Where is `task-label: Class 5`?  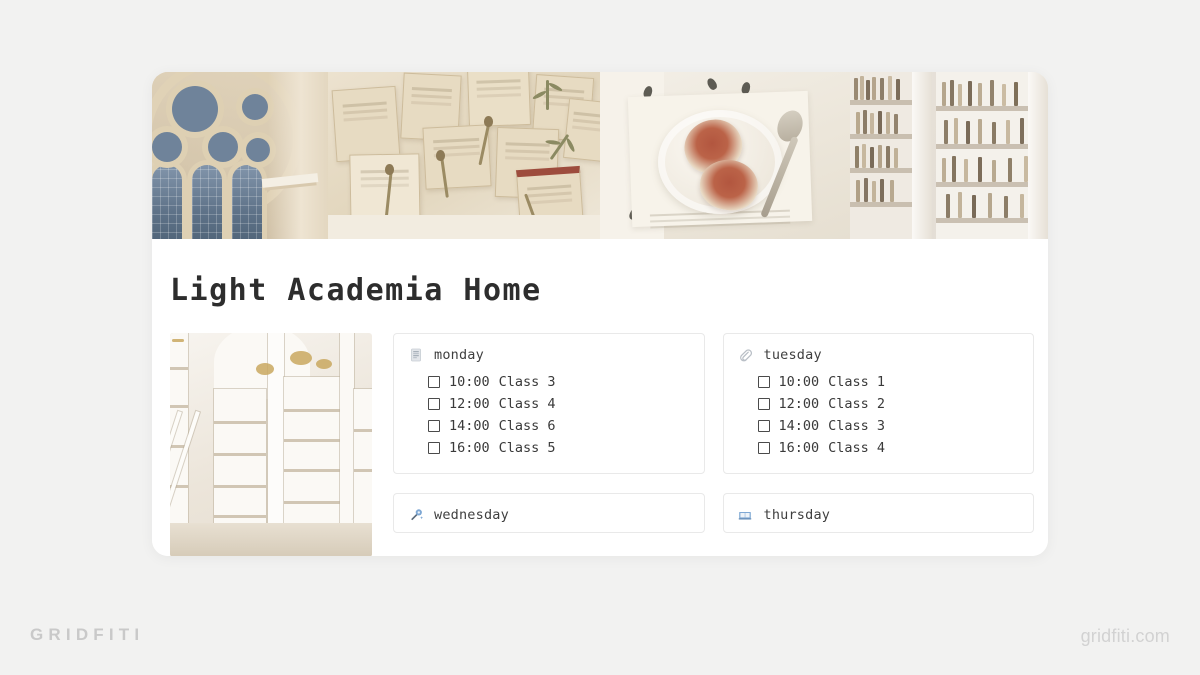
task-label: Class 5 is located at coordinates (527, 448).